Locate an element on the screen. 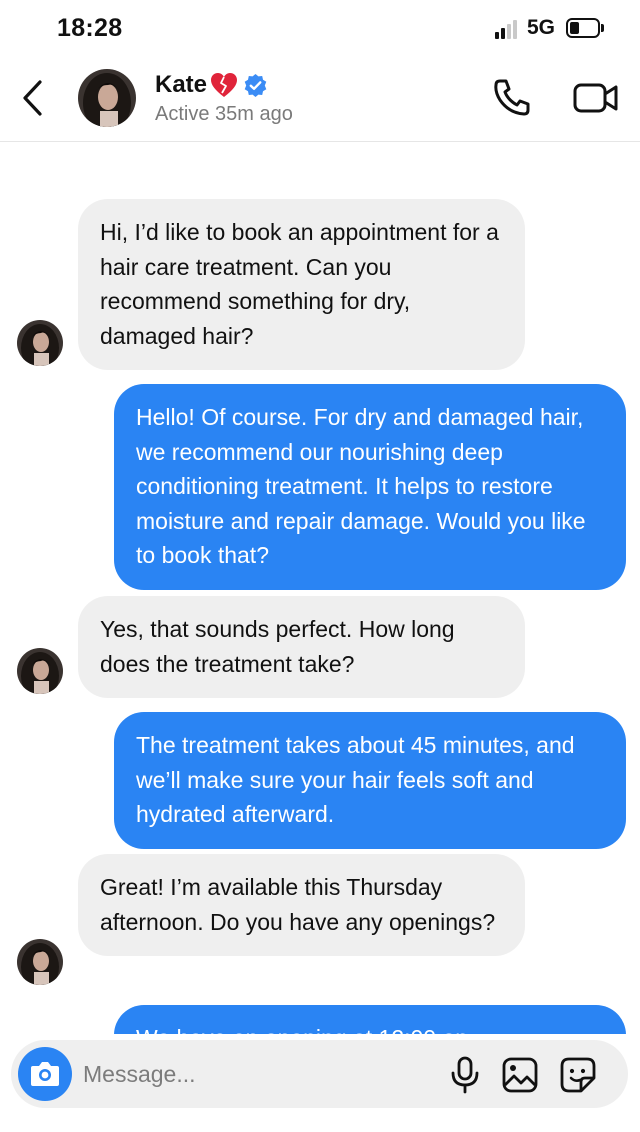 Image resolution: width=640 pixels, height=1132 pixels. voice-message-button is located at coordinates (465, 1075).